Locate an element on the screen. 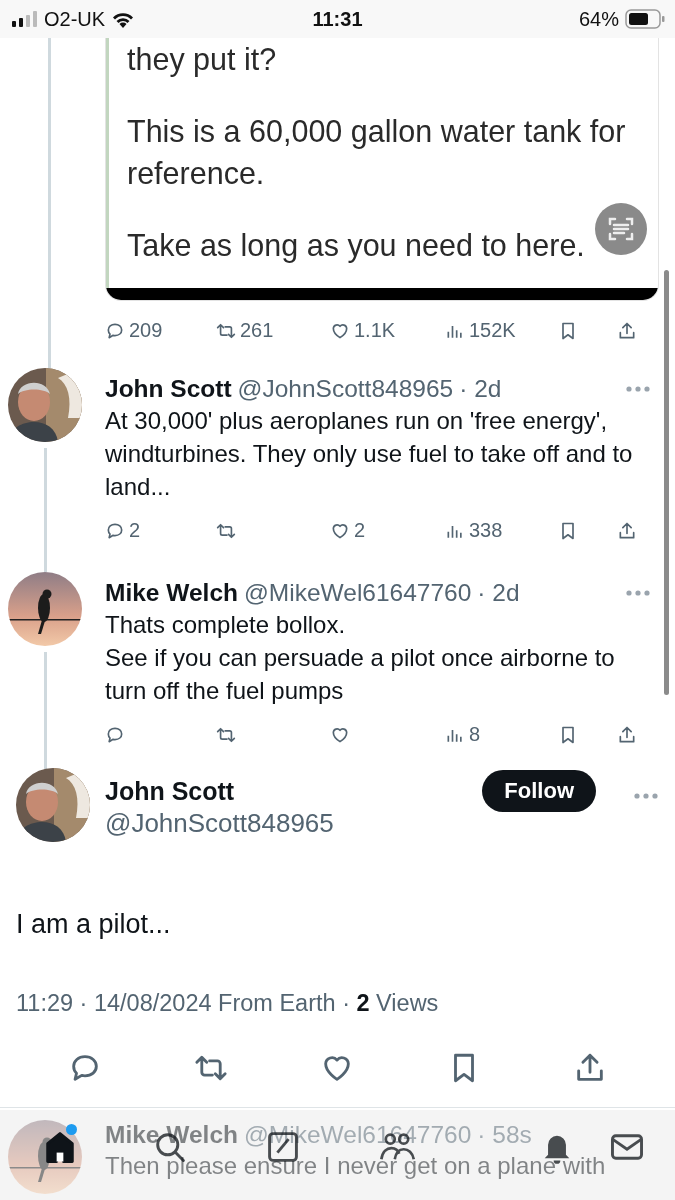  image-text: Take as long as you need to here. is located at coordinates (356, 246).